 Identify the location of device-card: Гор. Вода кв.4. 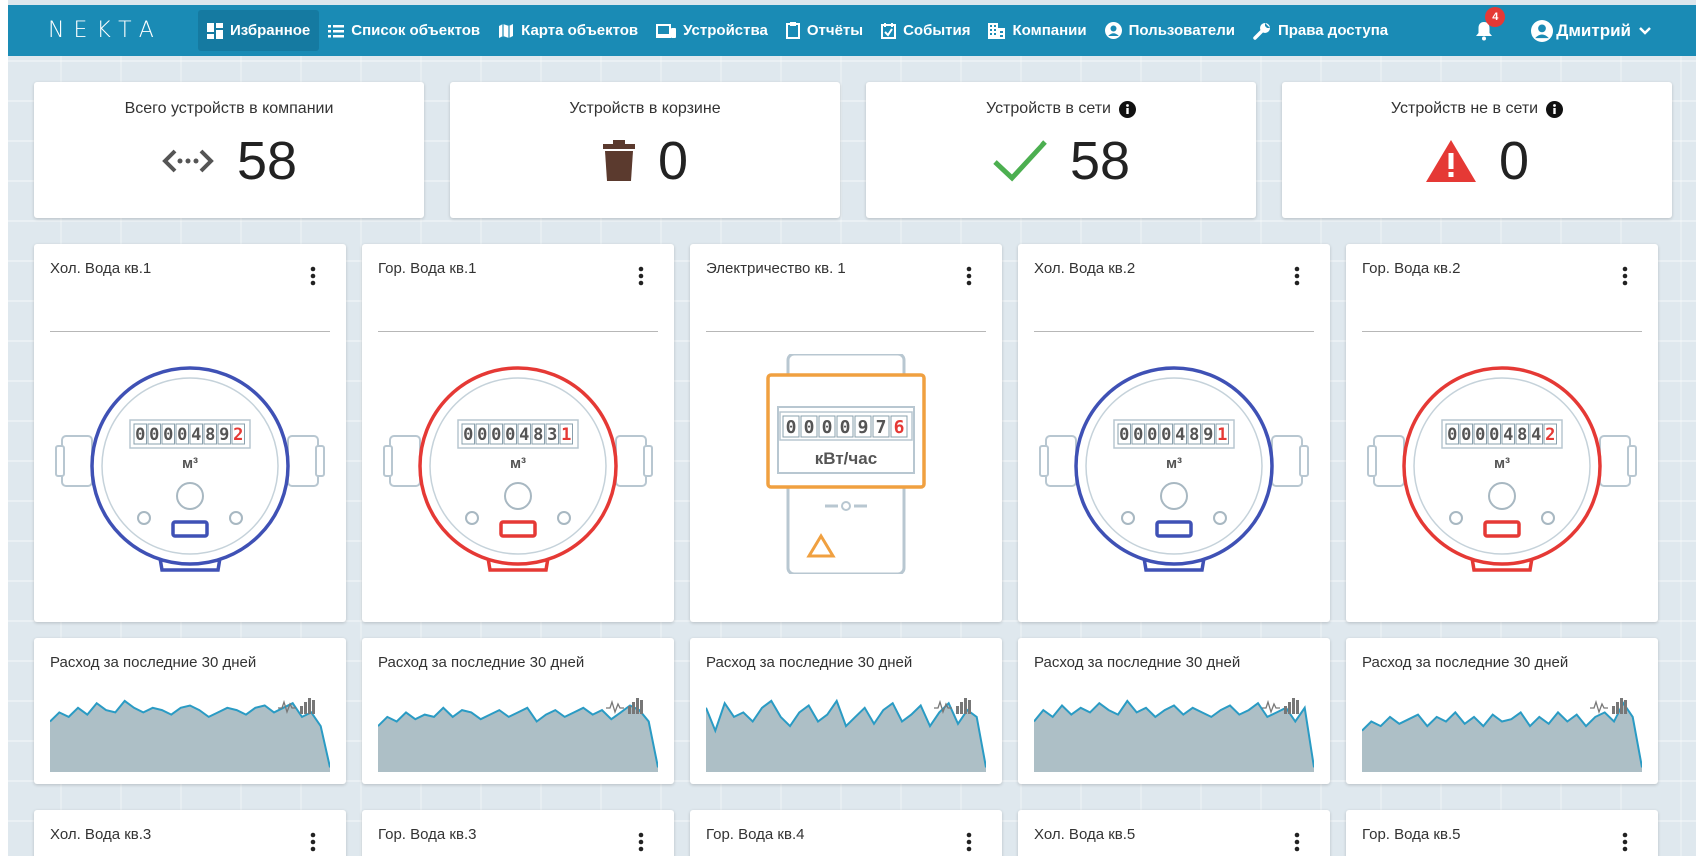
(846, 836).